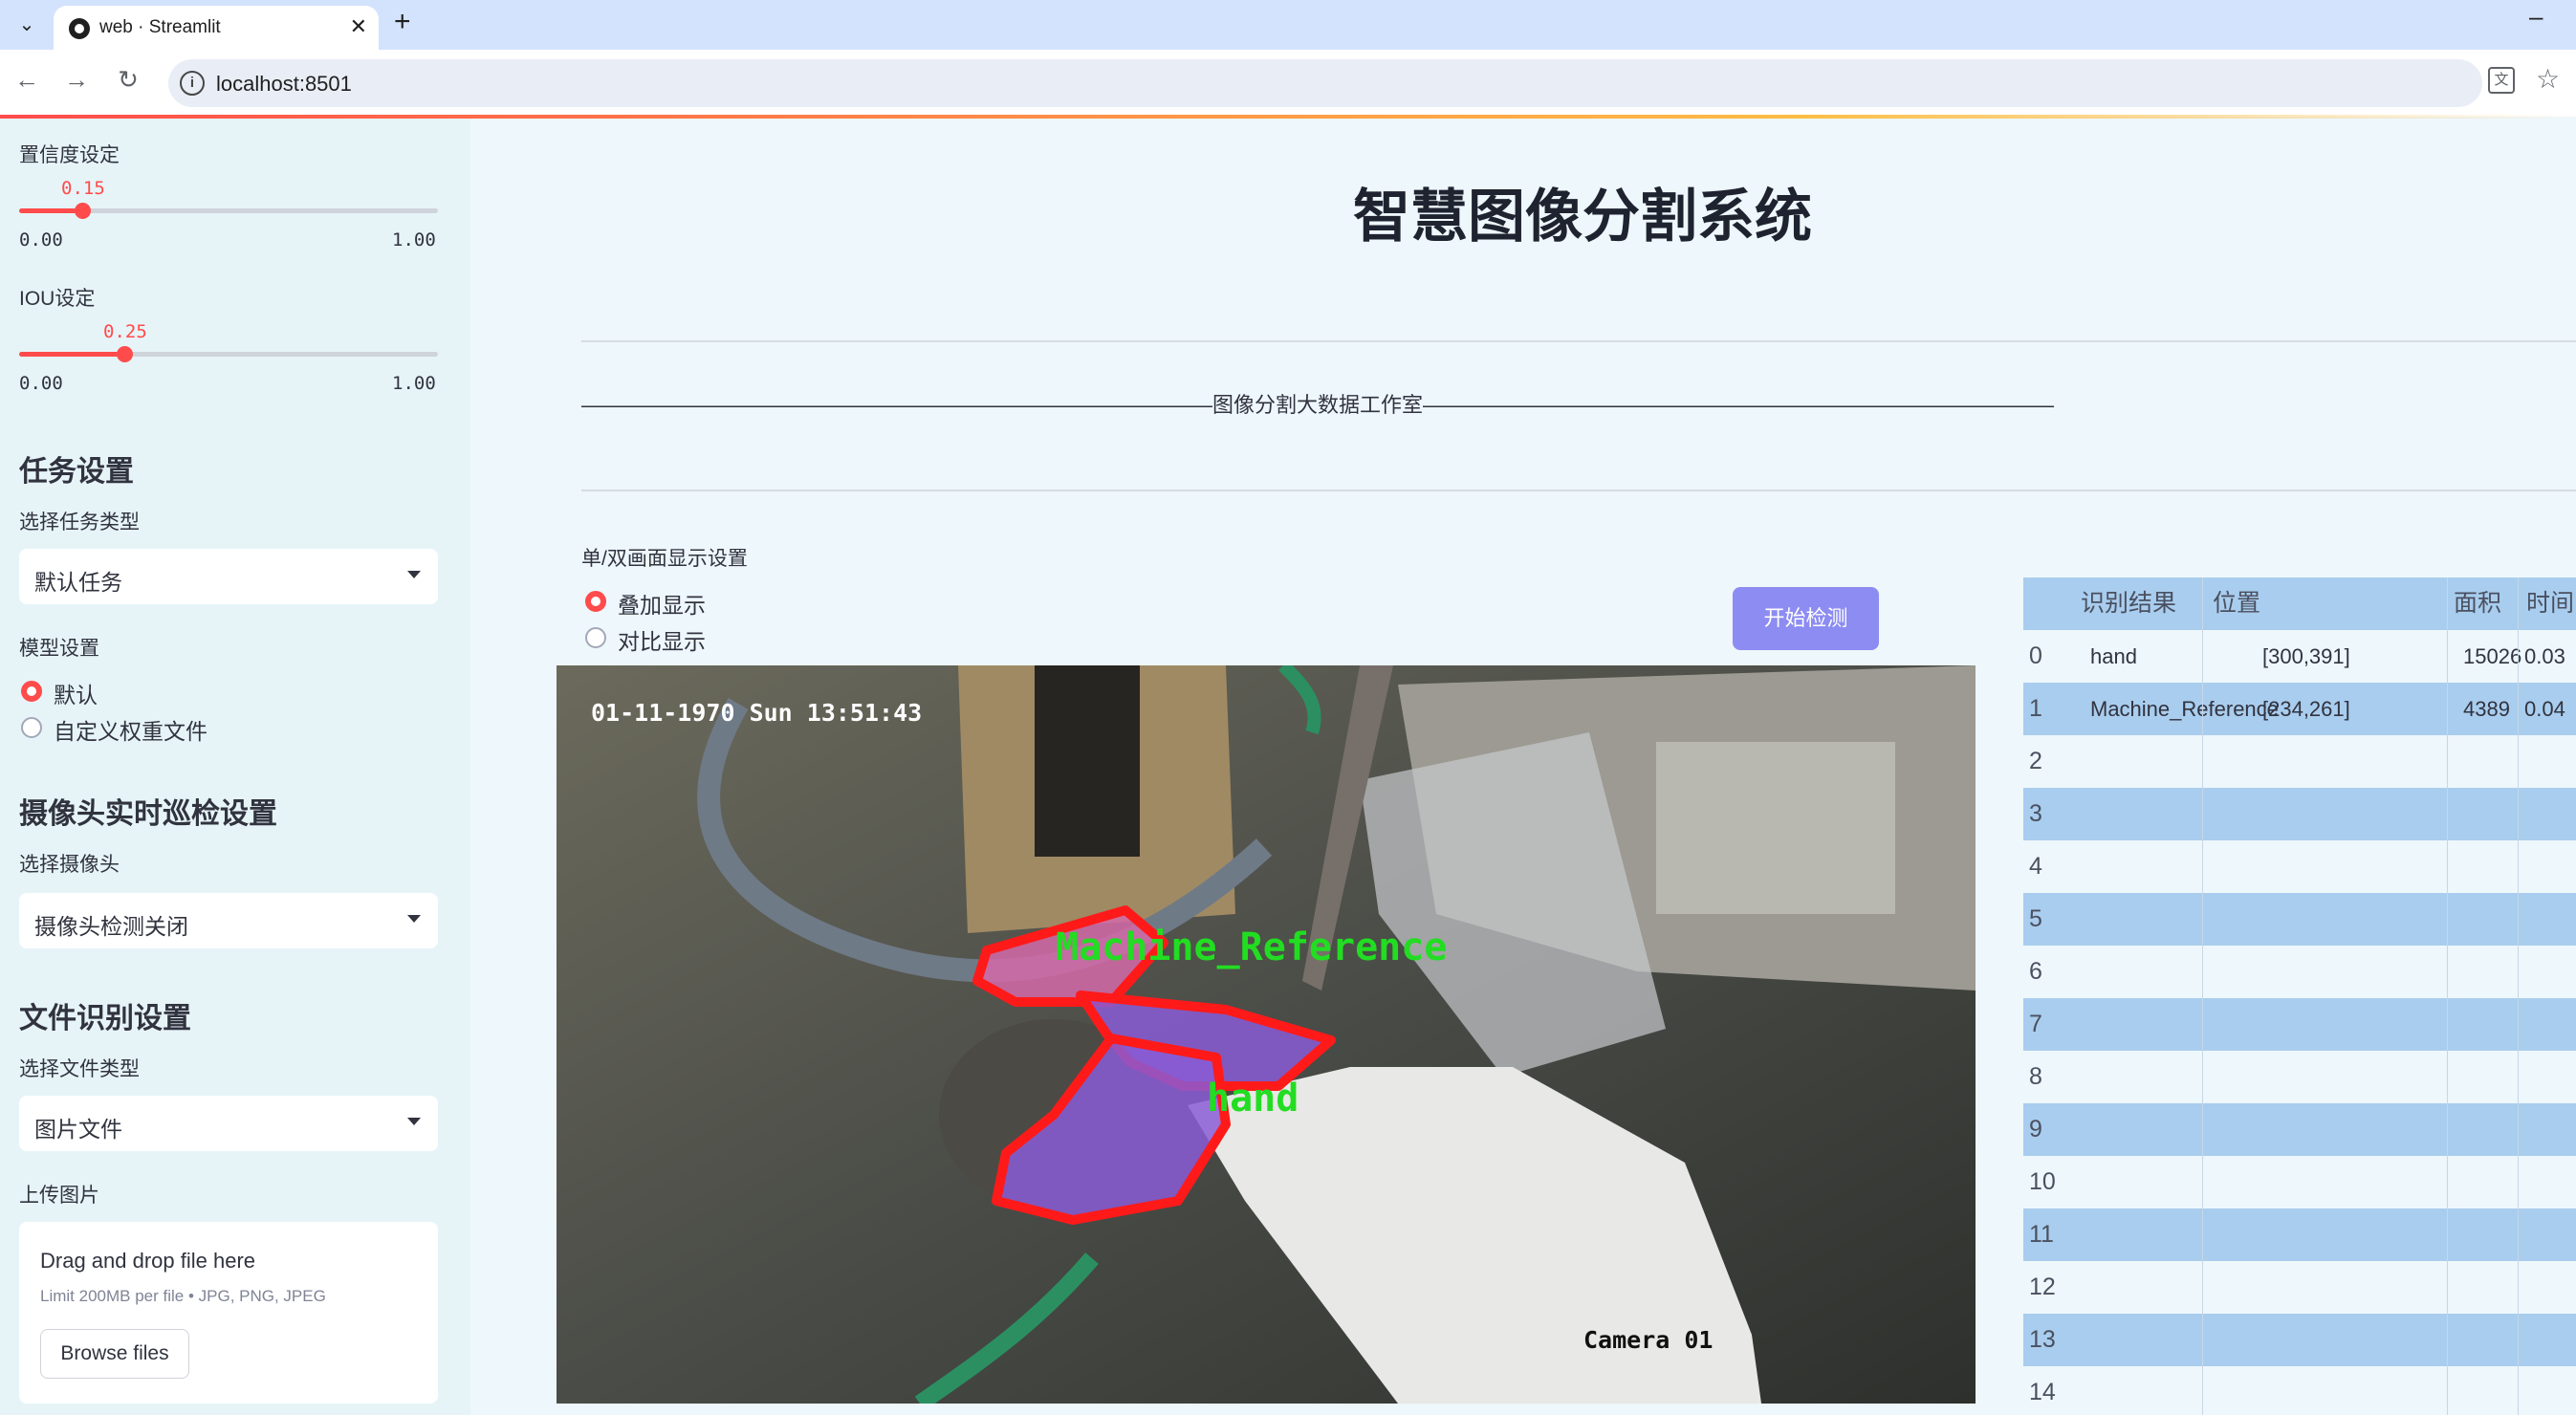 This screenshot has height=1415, width=2576. I want to click on table-row: 3, so click(2299, 814).